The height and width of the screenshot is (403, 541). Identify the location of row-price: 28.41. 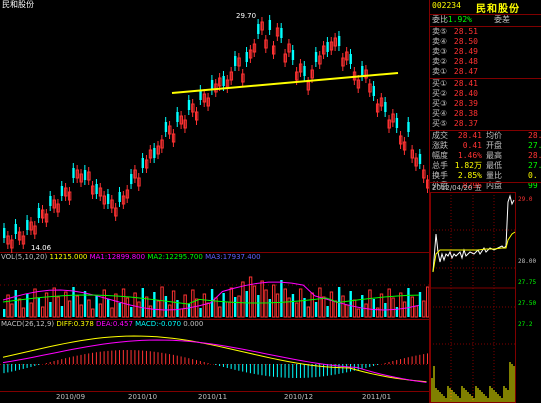
(465, 83).